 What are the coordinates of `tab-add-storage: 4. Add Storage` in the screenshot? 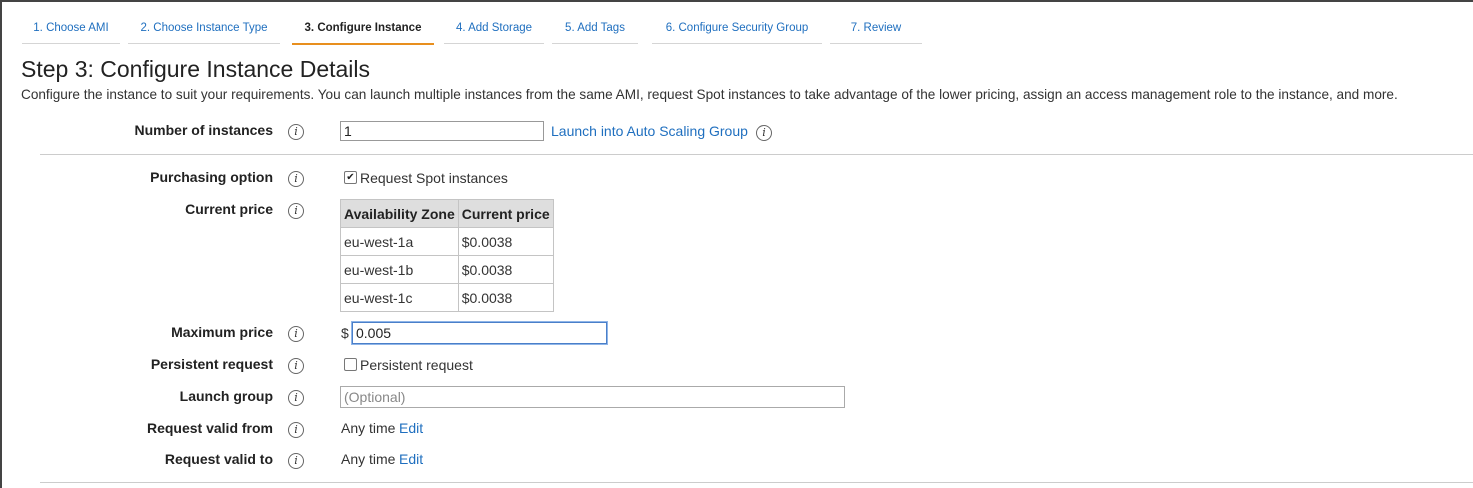 It's located at (494, 29).